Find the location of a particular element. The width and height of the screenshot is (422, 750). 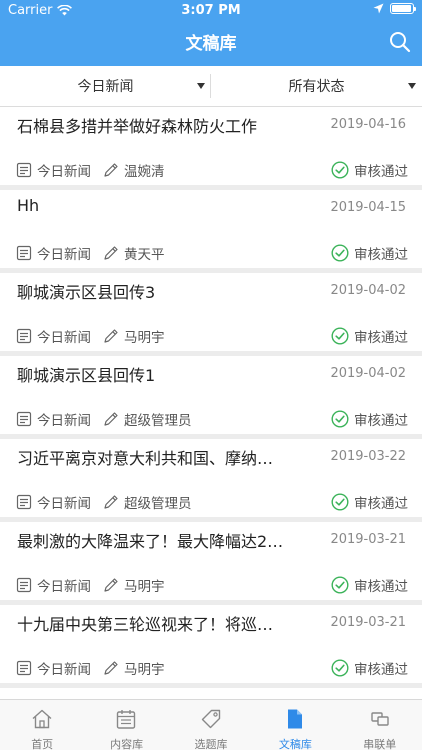

status-bar: Carrier 3:07 PM is located at coordinates (211, 11).